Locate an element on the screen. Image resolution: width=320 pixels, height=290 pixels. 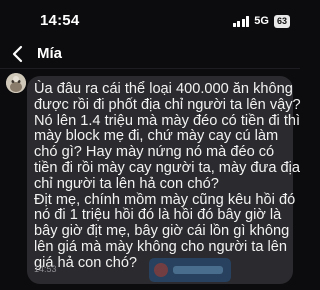
watermark-logo is located at coordinates (190, 270).